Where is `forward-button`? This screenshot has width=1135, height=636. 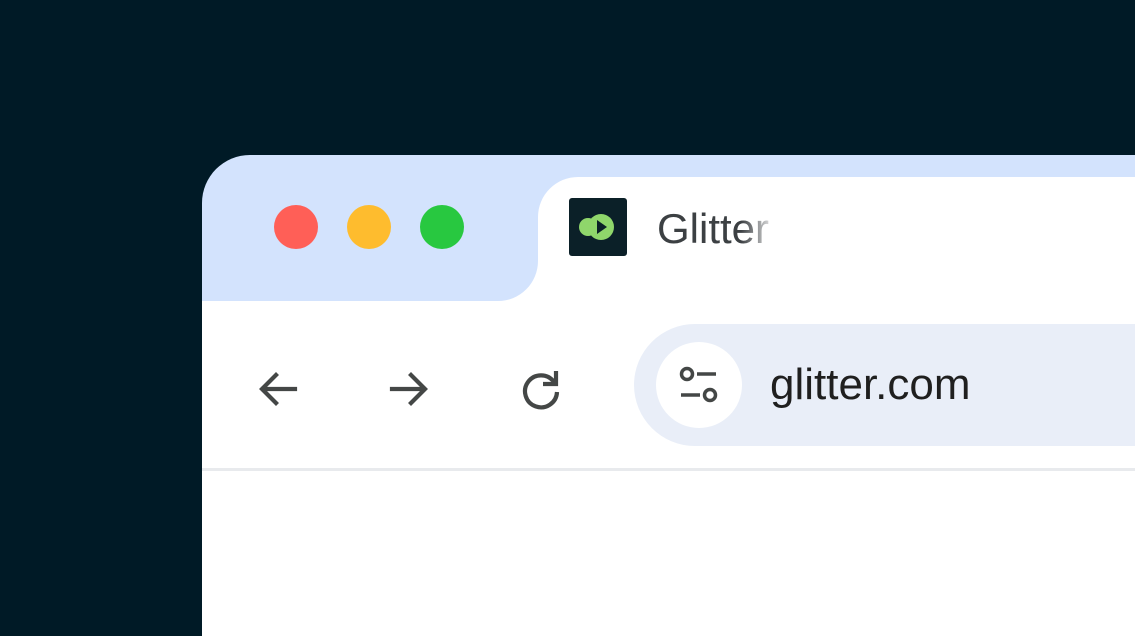
forward-button is located at coordinates (409, 389).